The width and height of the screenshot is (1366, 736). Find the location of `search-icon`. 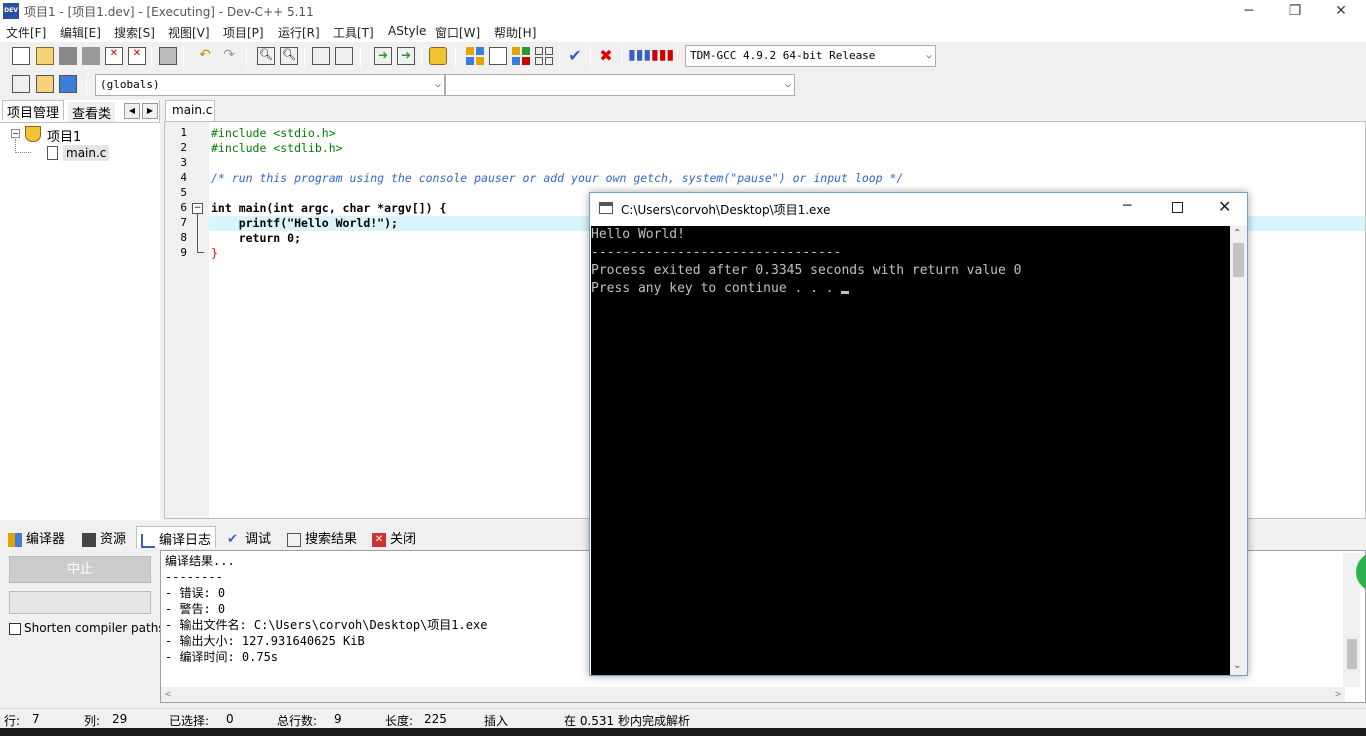

search-icon is located at coordinates (294, 539).